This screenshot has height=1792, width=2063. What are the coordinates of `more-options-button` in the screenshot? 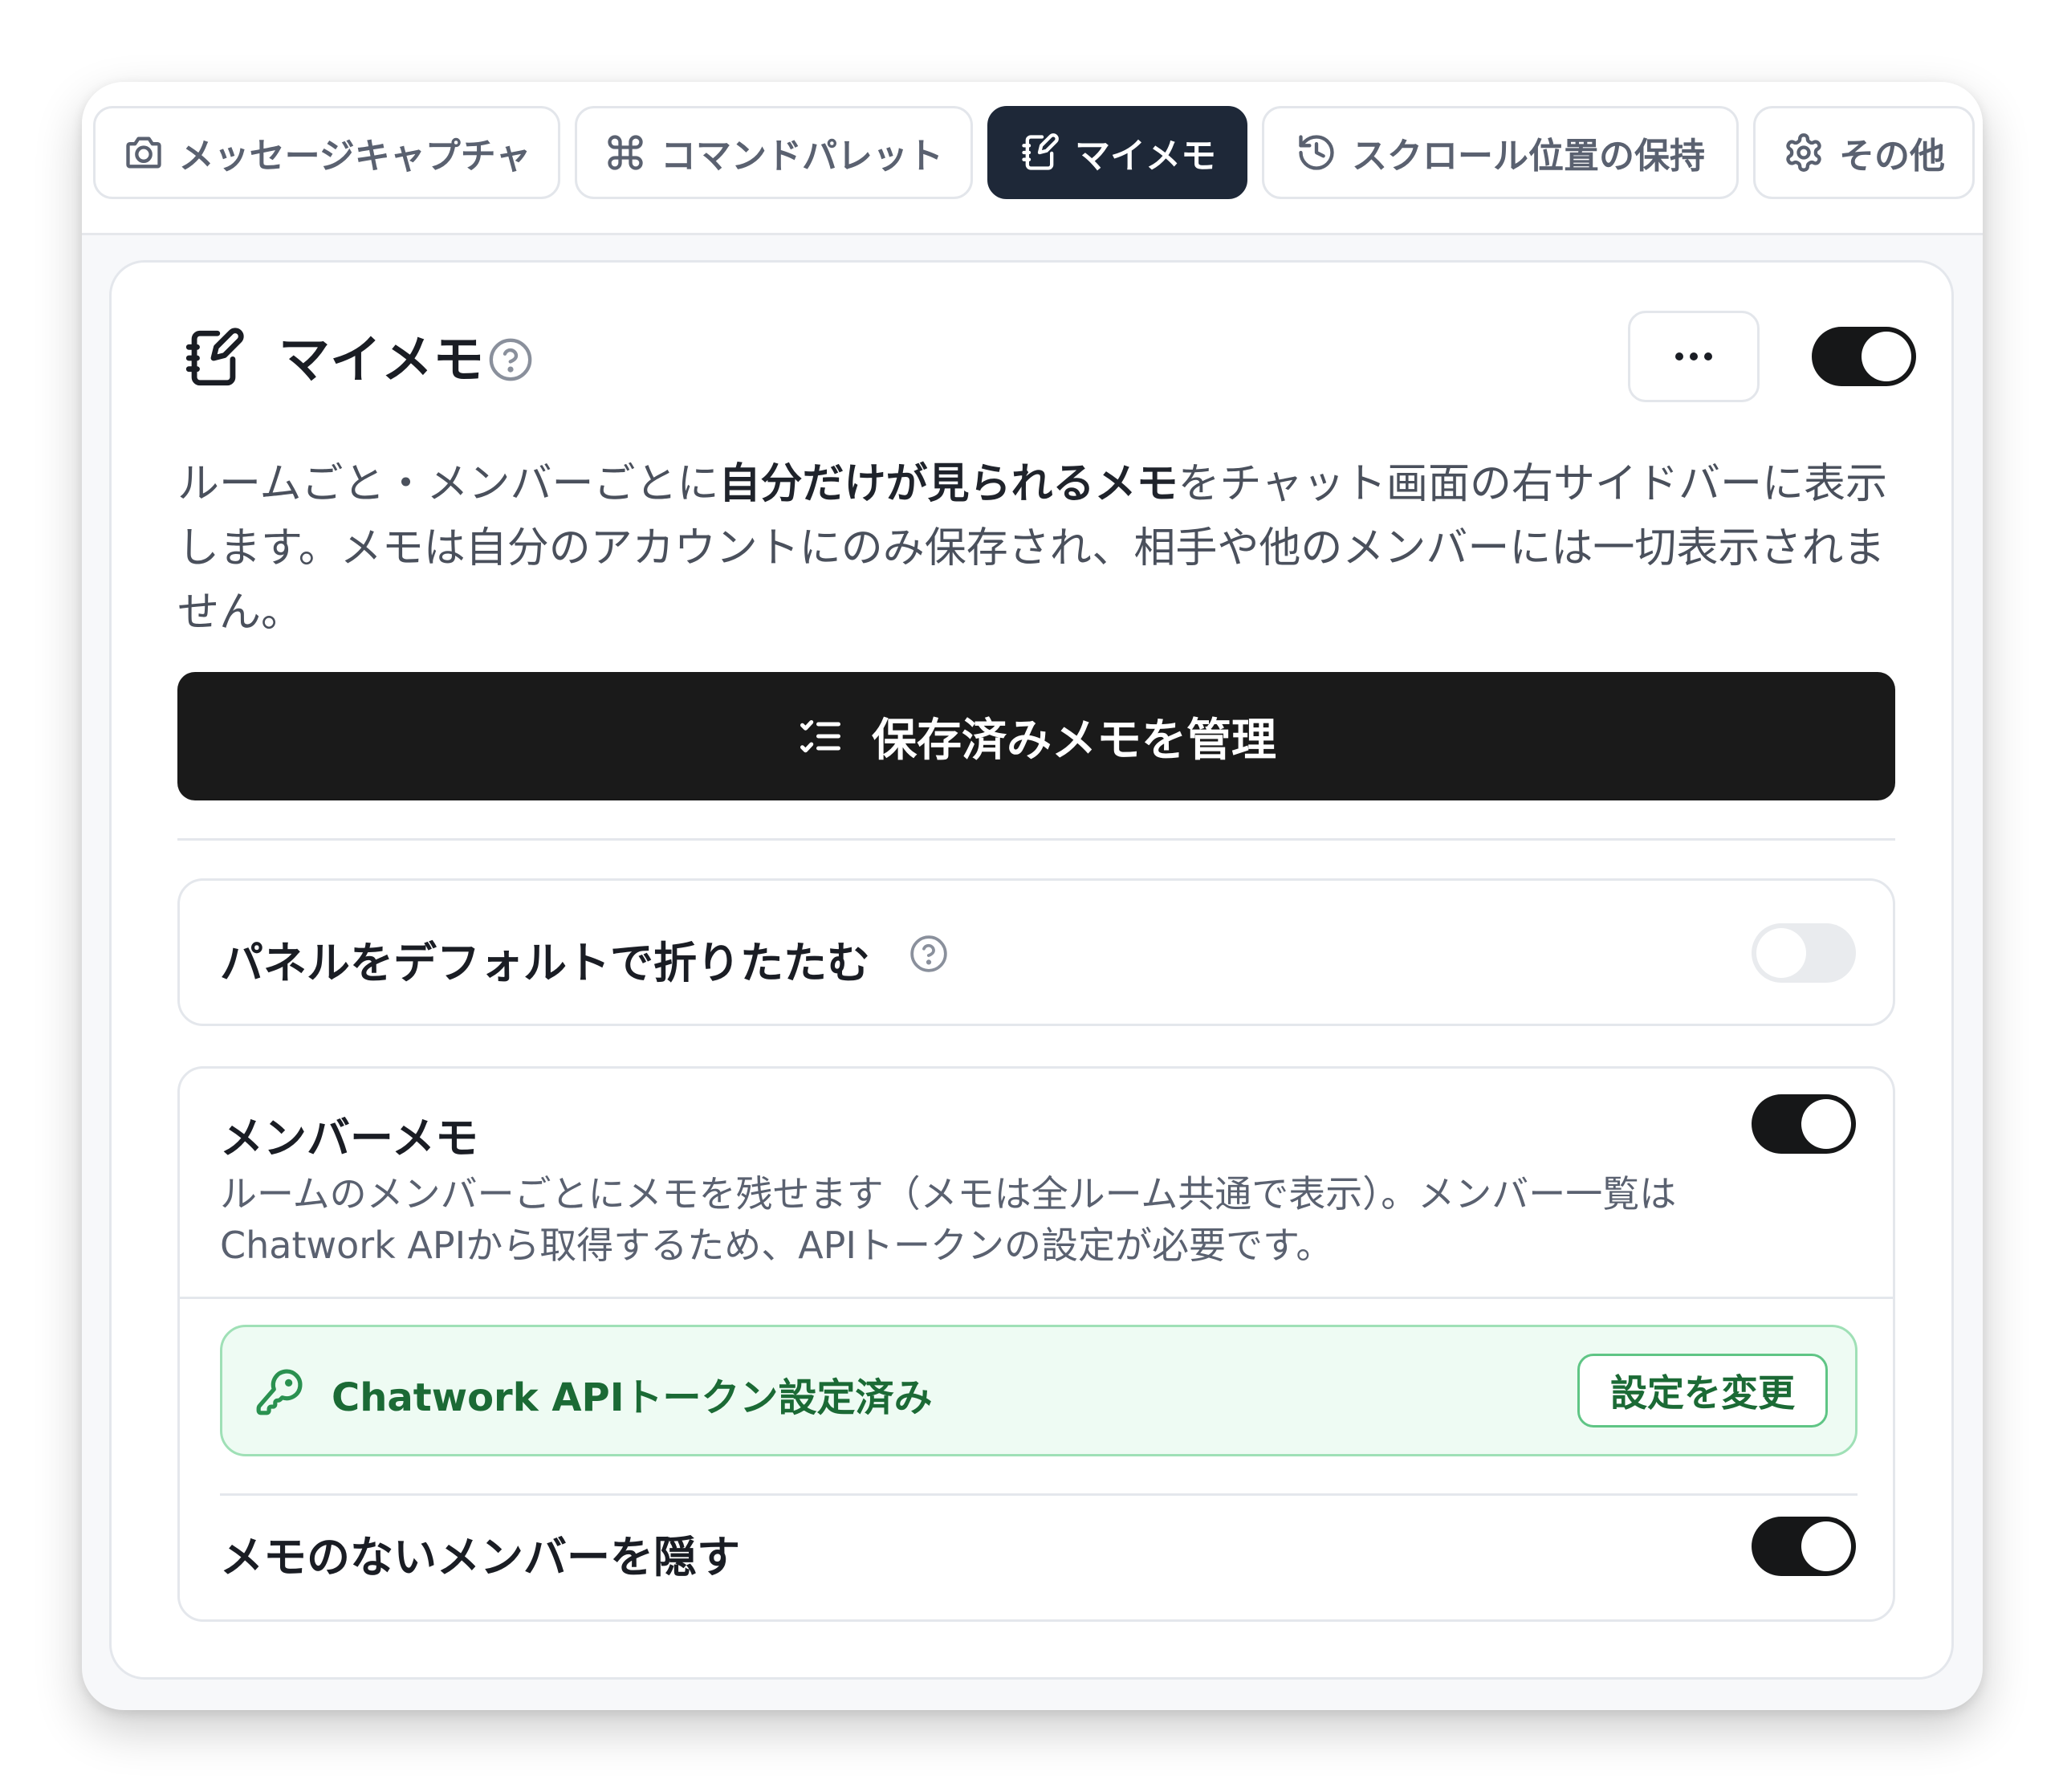 It's located at (1694, 356).